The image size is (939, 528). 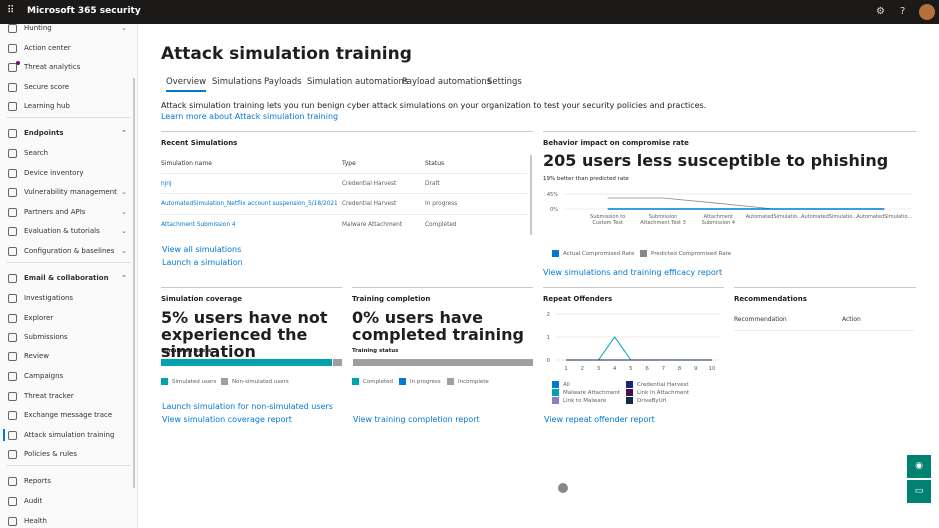 I want to click on sidebar-item-configuration-baselines: Configuration & baselines ⌄, so click(x=66, y=251).